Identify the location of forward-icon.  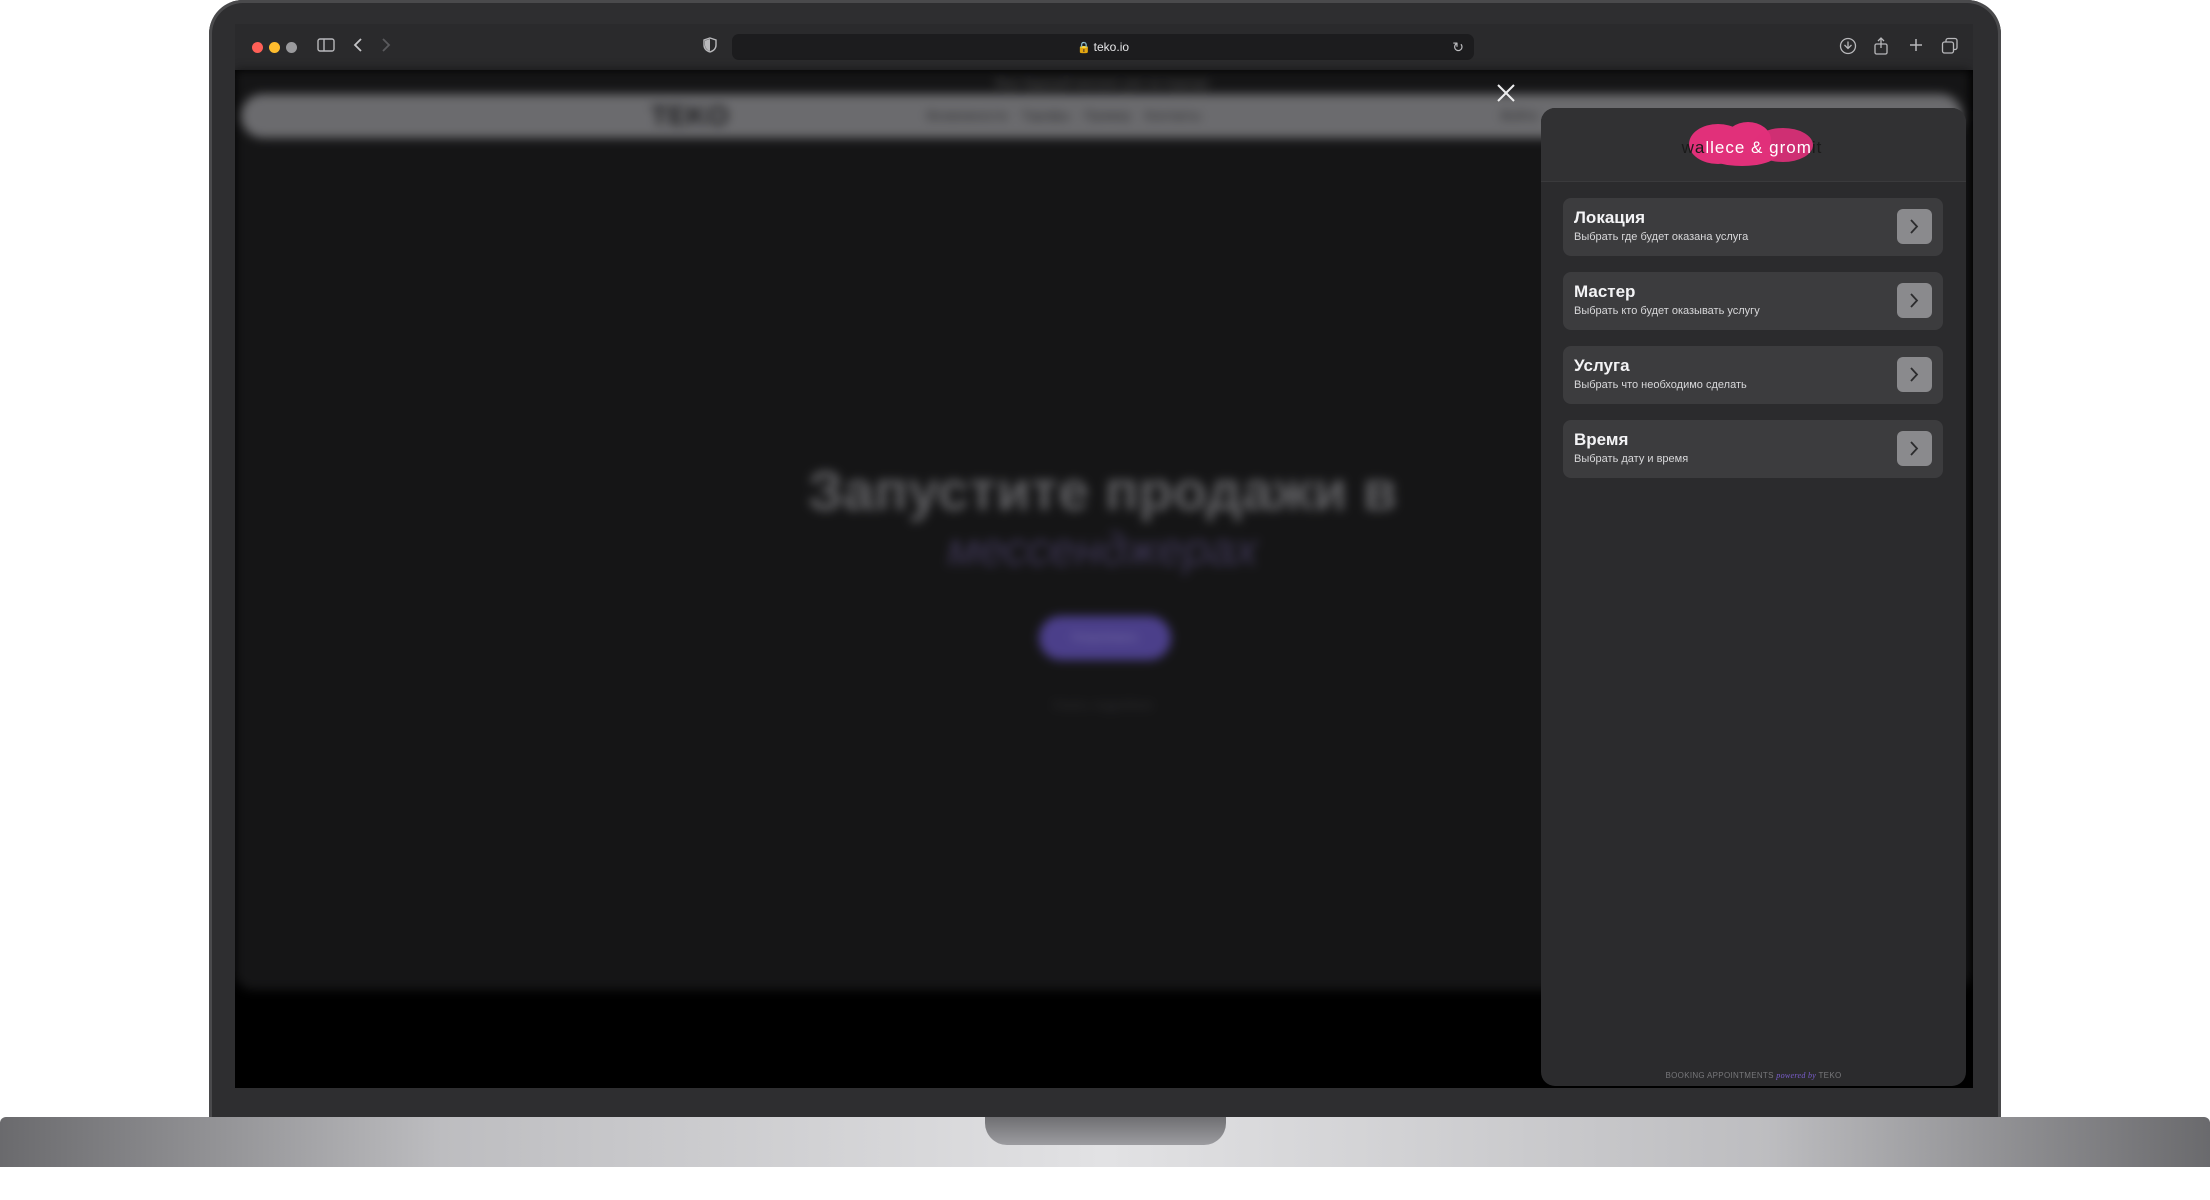
(386, 47).